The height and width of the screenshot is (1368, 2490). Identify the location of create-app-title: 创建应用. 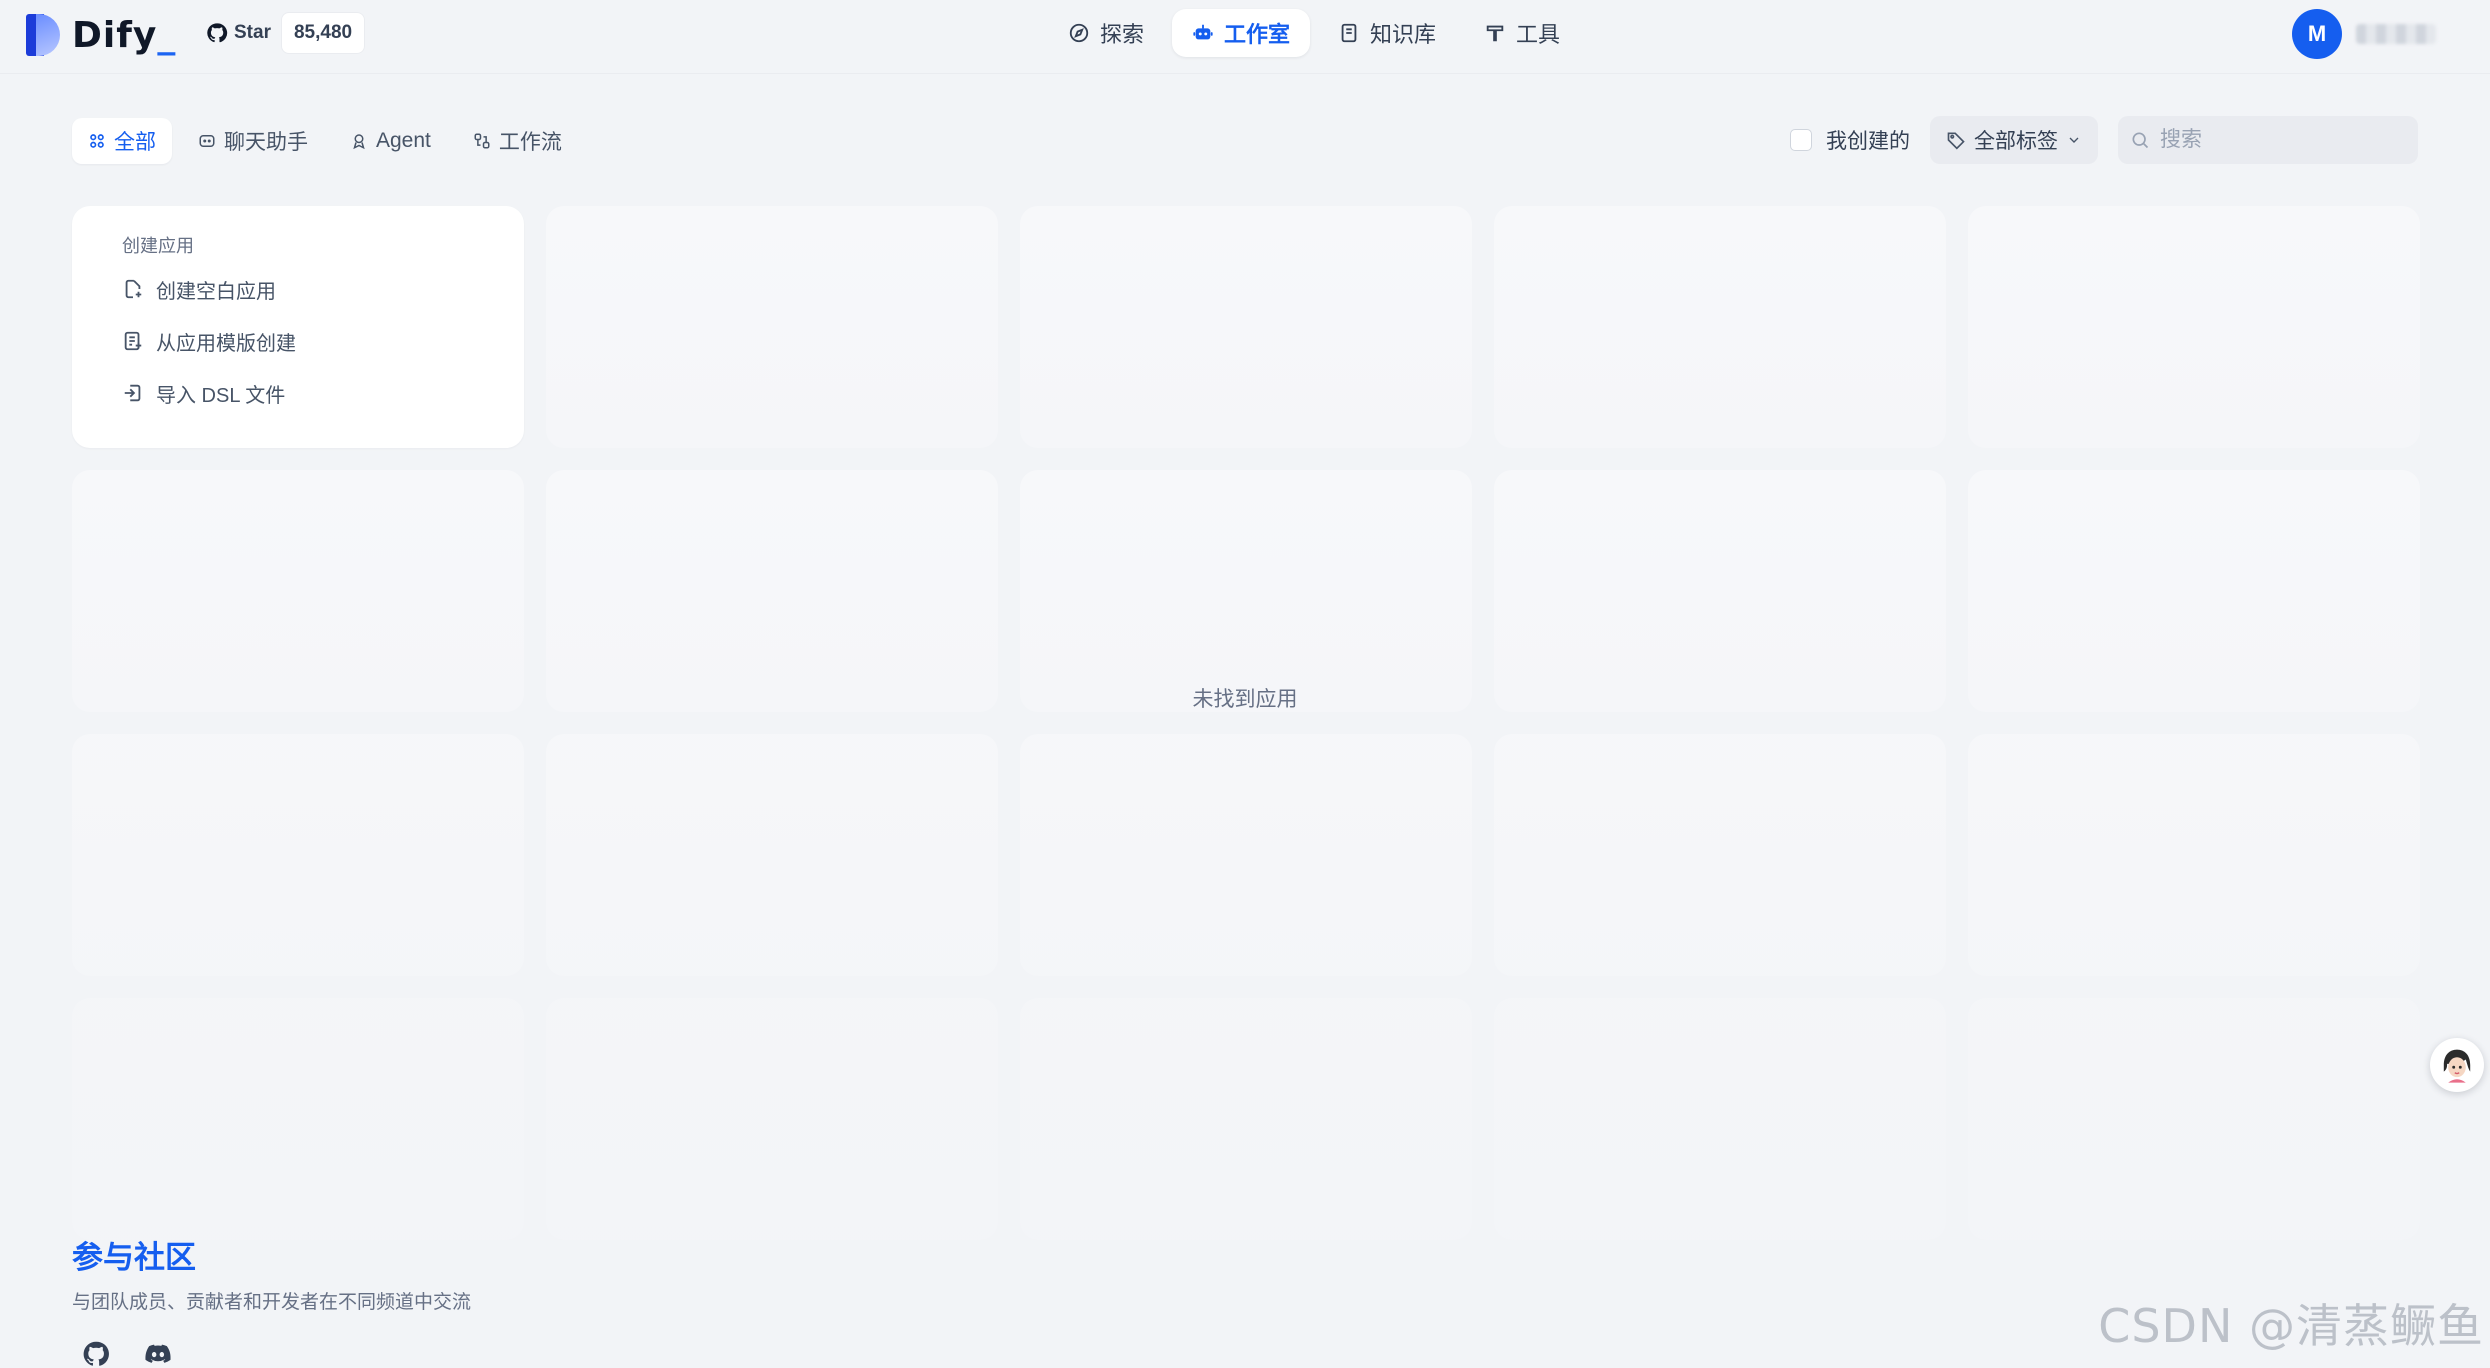
(323, 245).